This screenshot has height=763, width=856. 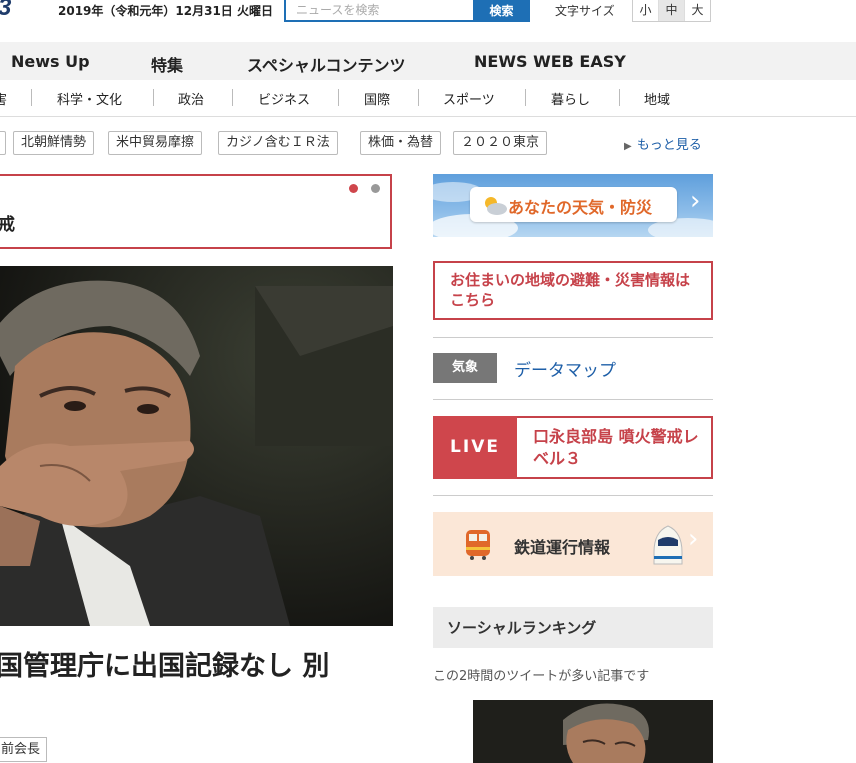 I want to click on category-business: ビジネス, so click(x=284, y=98).